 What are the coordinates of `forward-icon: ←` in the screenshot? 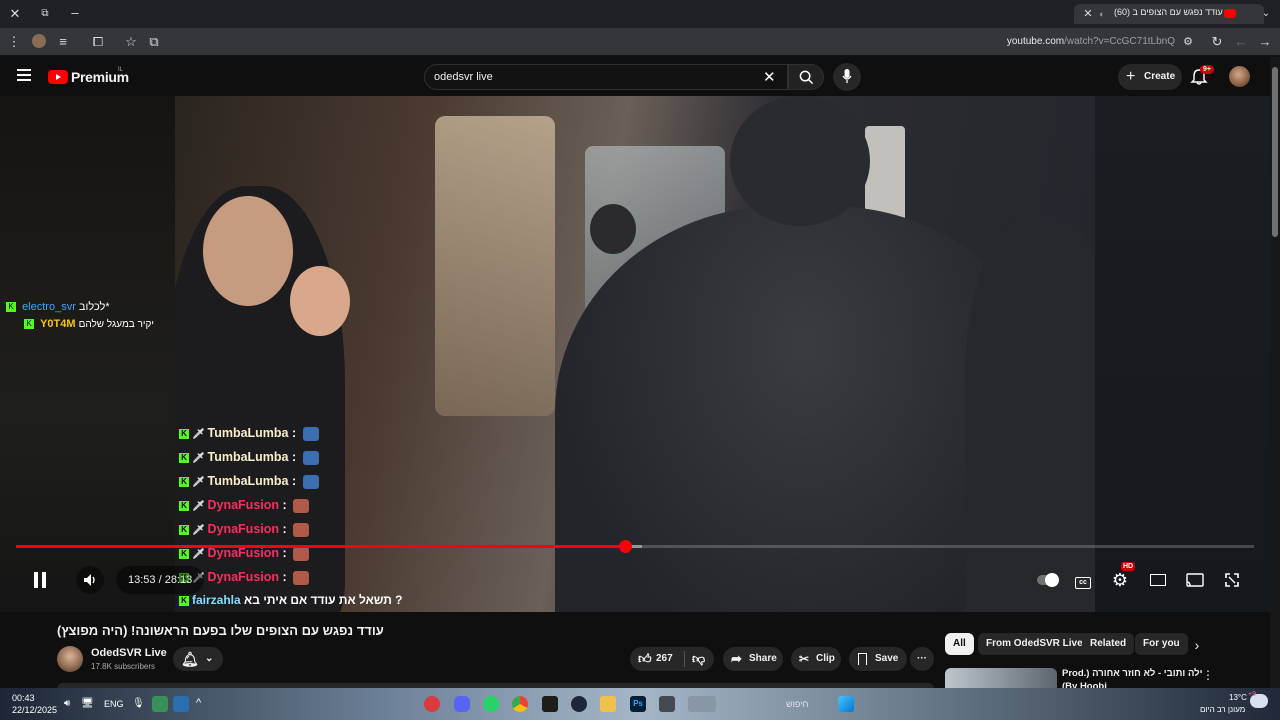 It's located at (1241, 42).